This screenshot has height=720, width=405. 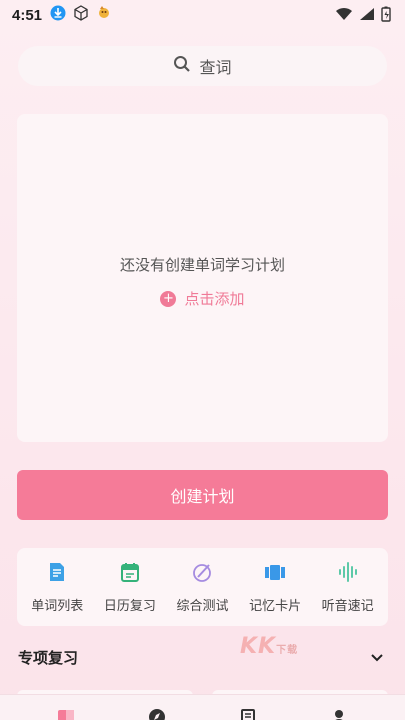 What do you see at coordinates (168, 298) in the screenshot?
I see `plus-circle-icon: +` at bounding box center [168, 298].